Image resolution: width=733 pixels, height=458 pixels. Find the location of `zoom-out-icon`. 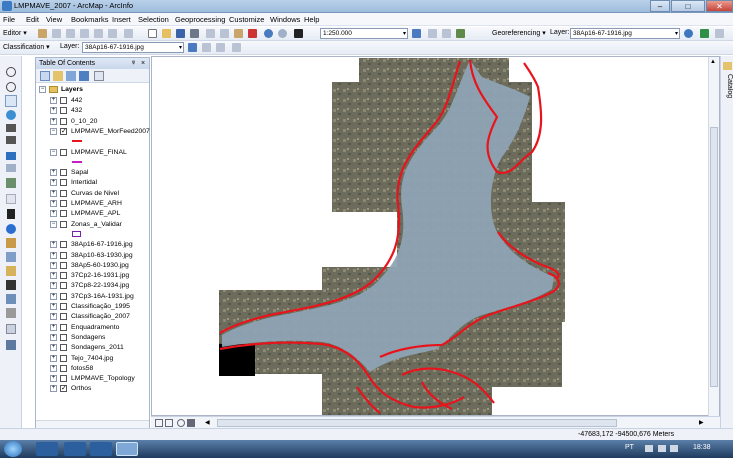

zoom-out-icon is located at coordinates (11, 87).